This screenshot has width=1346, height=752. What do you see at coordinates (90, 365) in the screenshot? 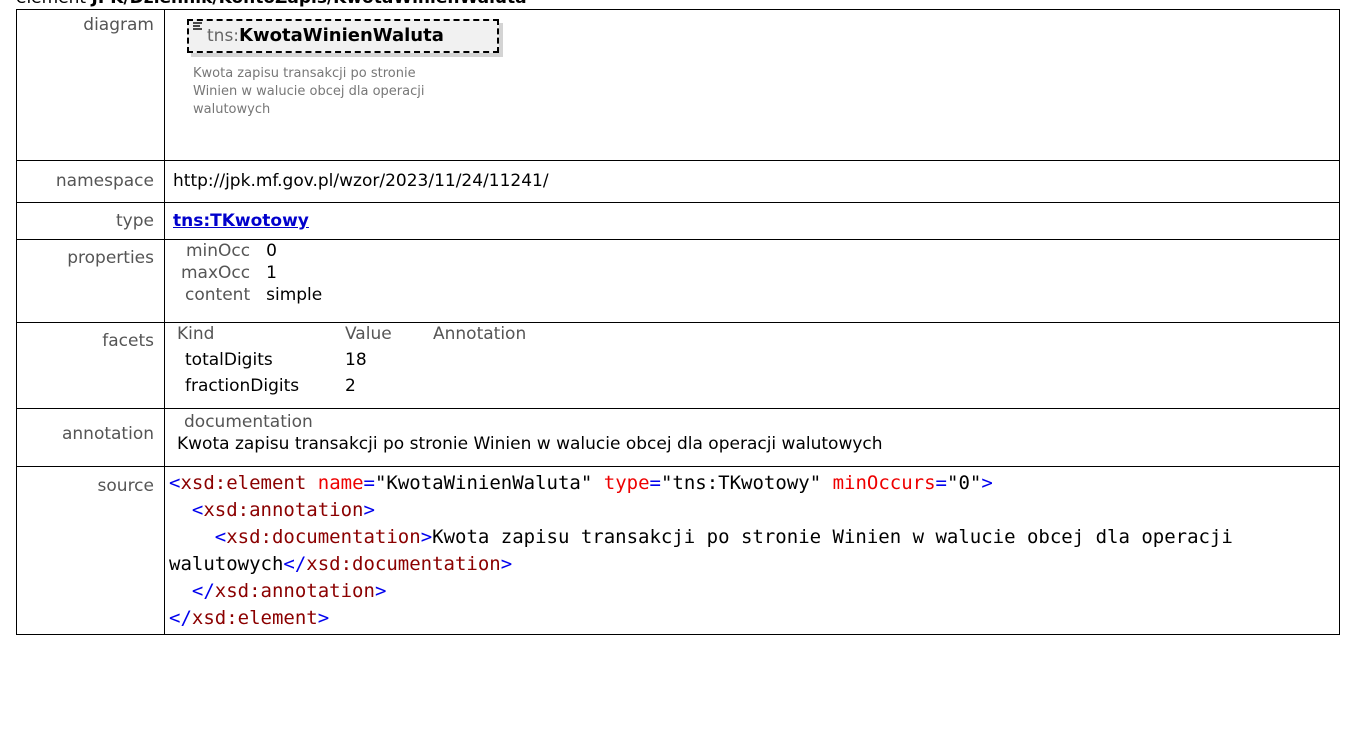
I see `label-facets: facets` at bounding box center [90, 365].